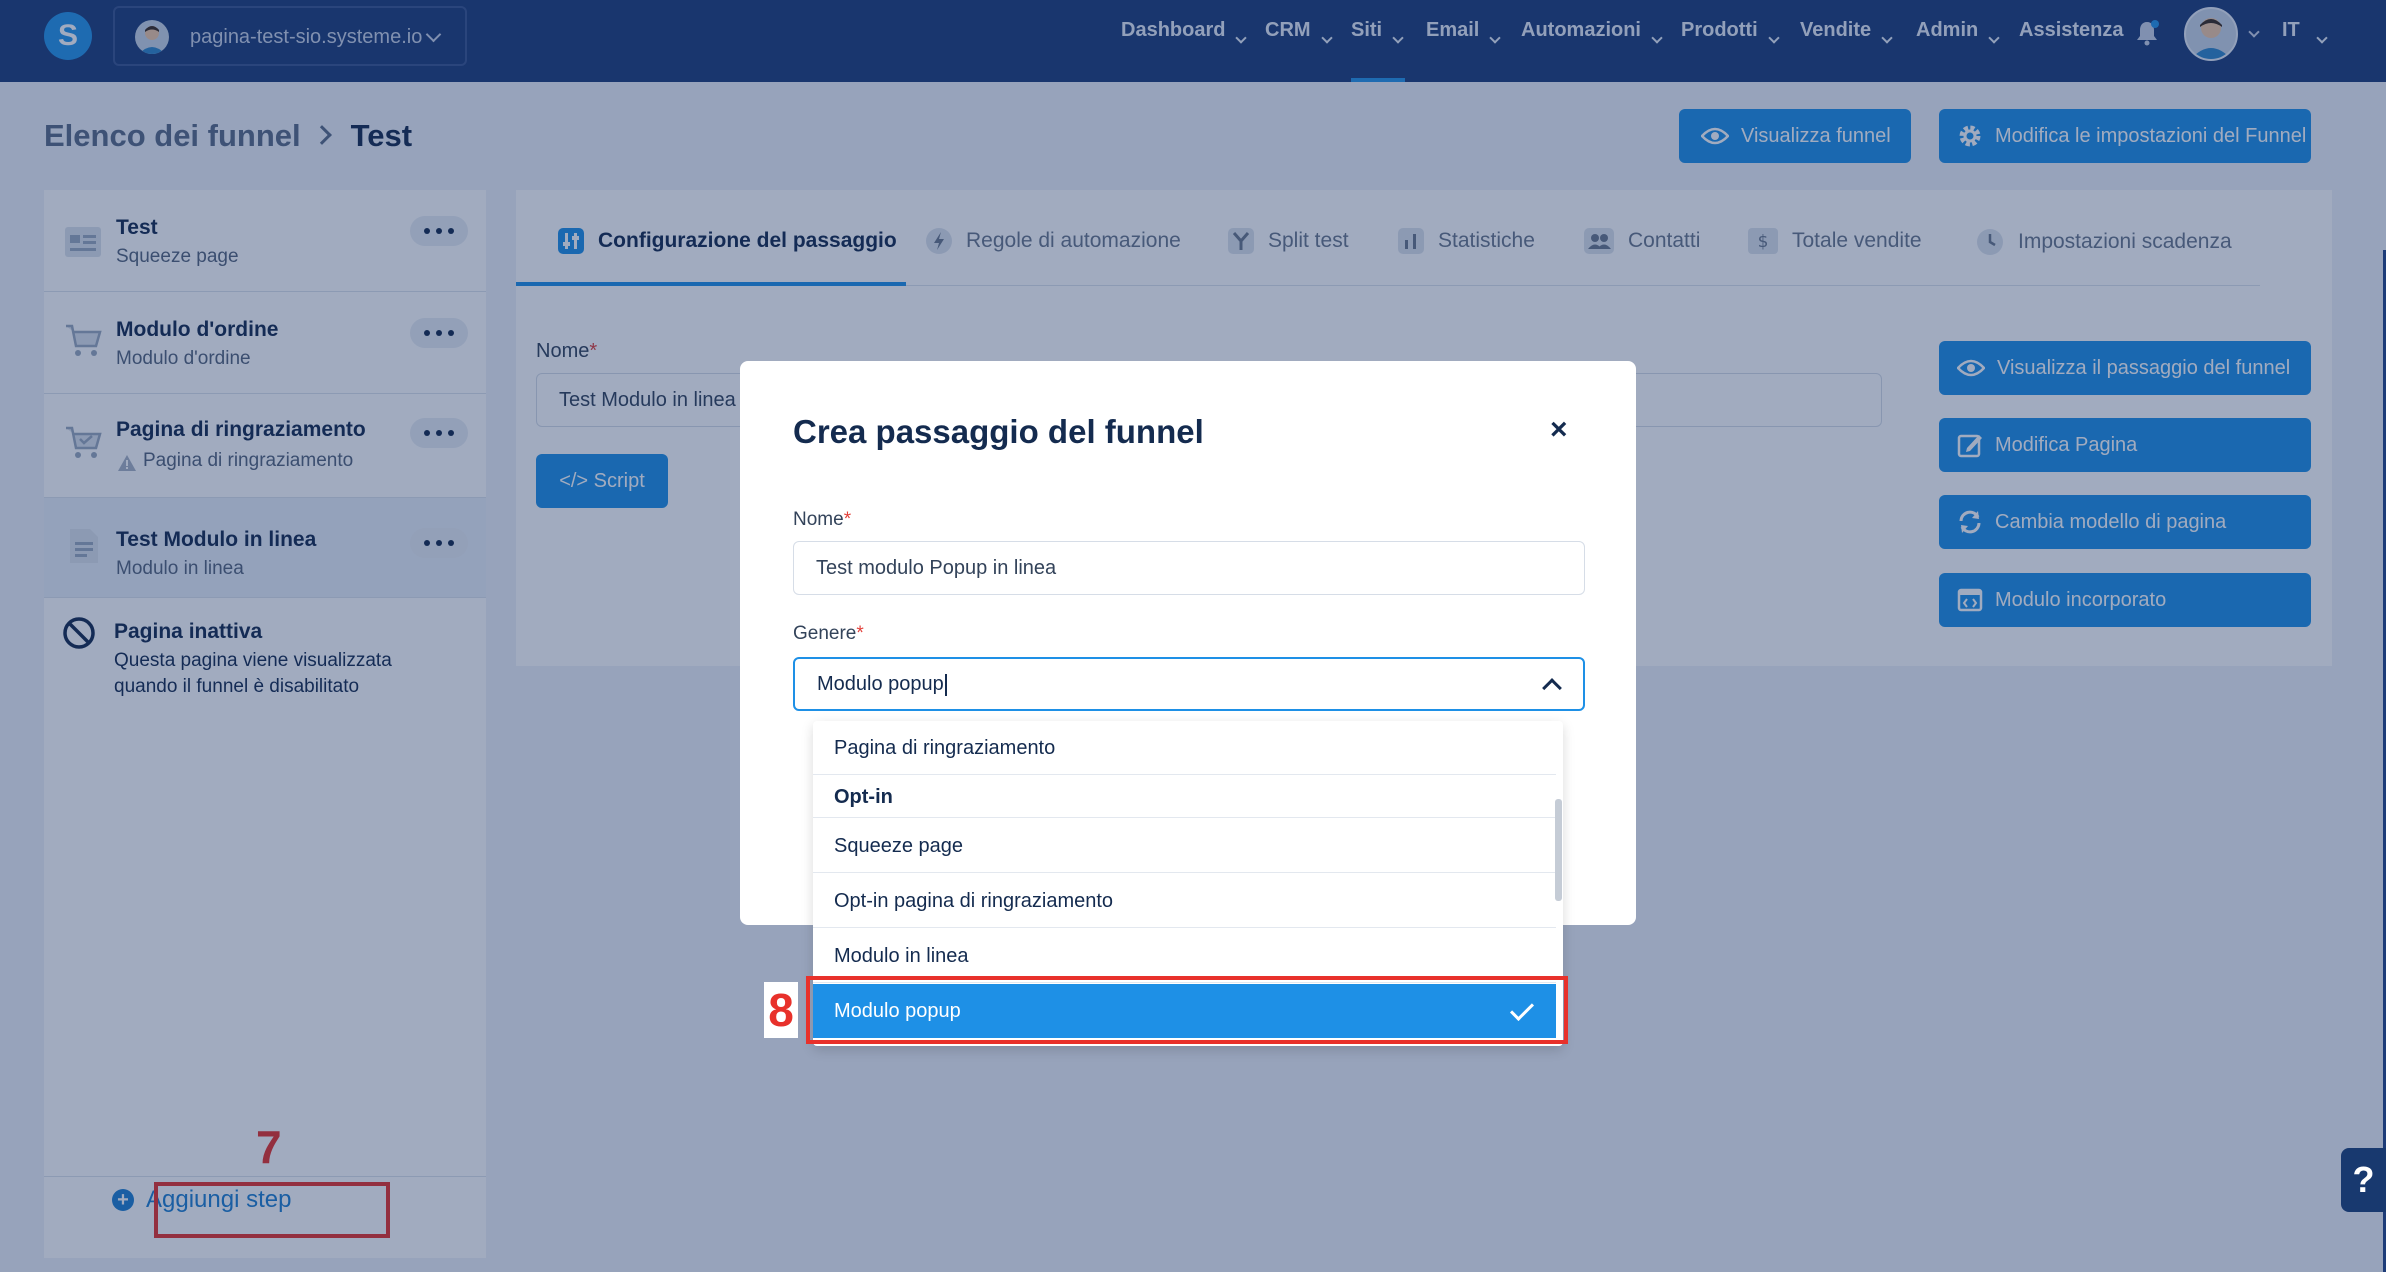 The height and width of the screenshot is (1272, 2386). I want to click on help-button: ?, so click(2363, 1180).